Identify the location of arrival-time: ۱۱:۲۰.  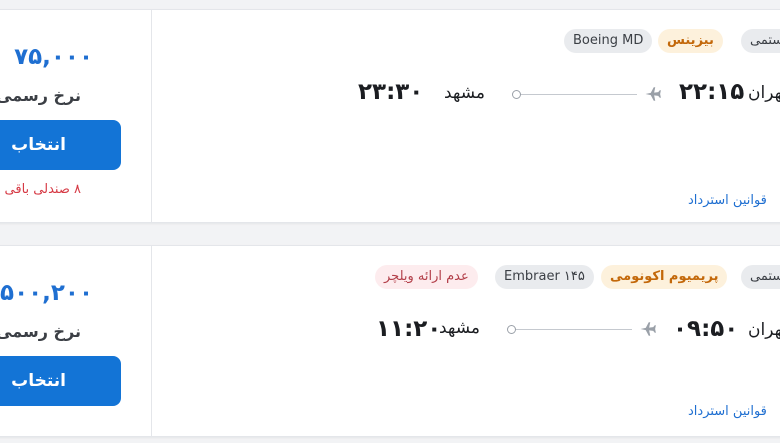
(409, 329).